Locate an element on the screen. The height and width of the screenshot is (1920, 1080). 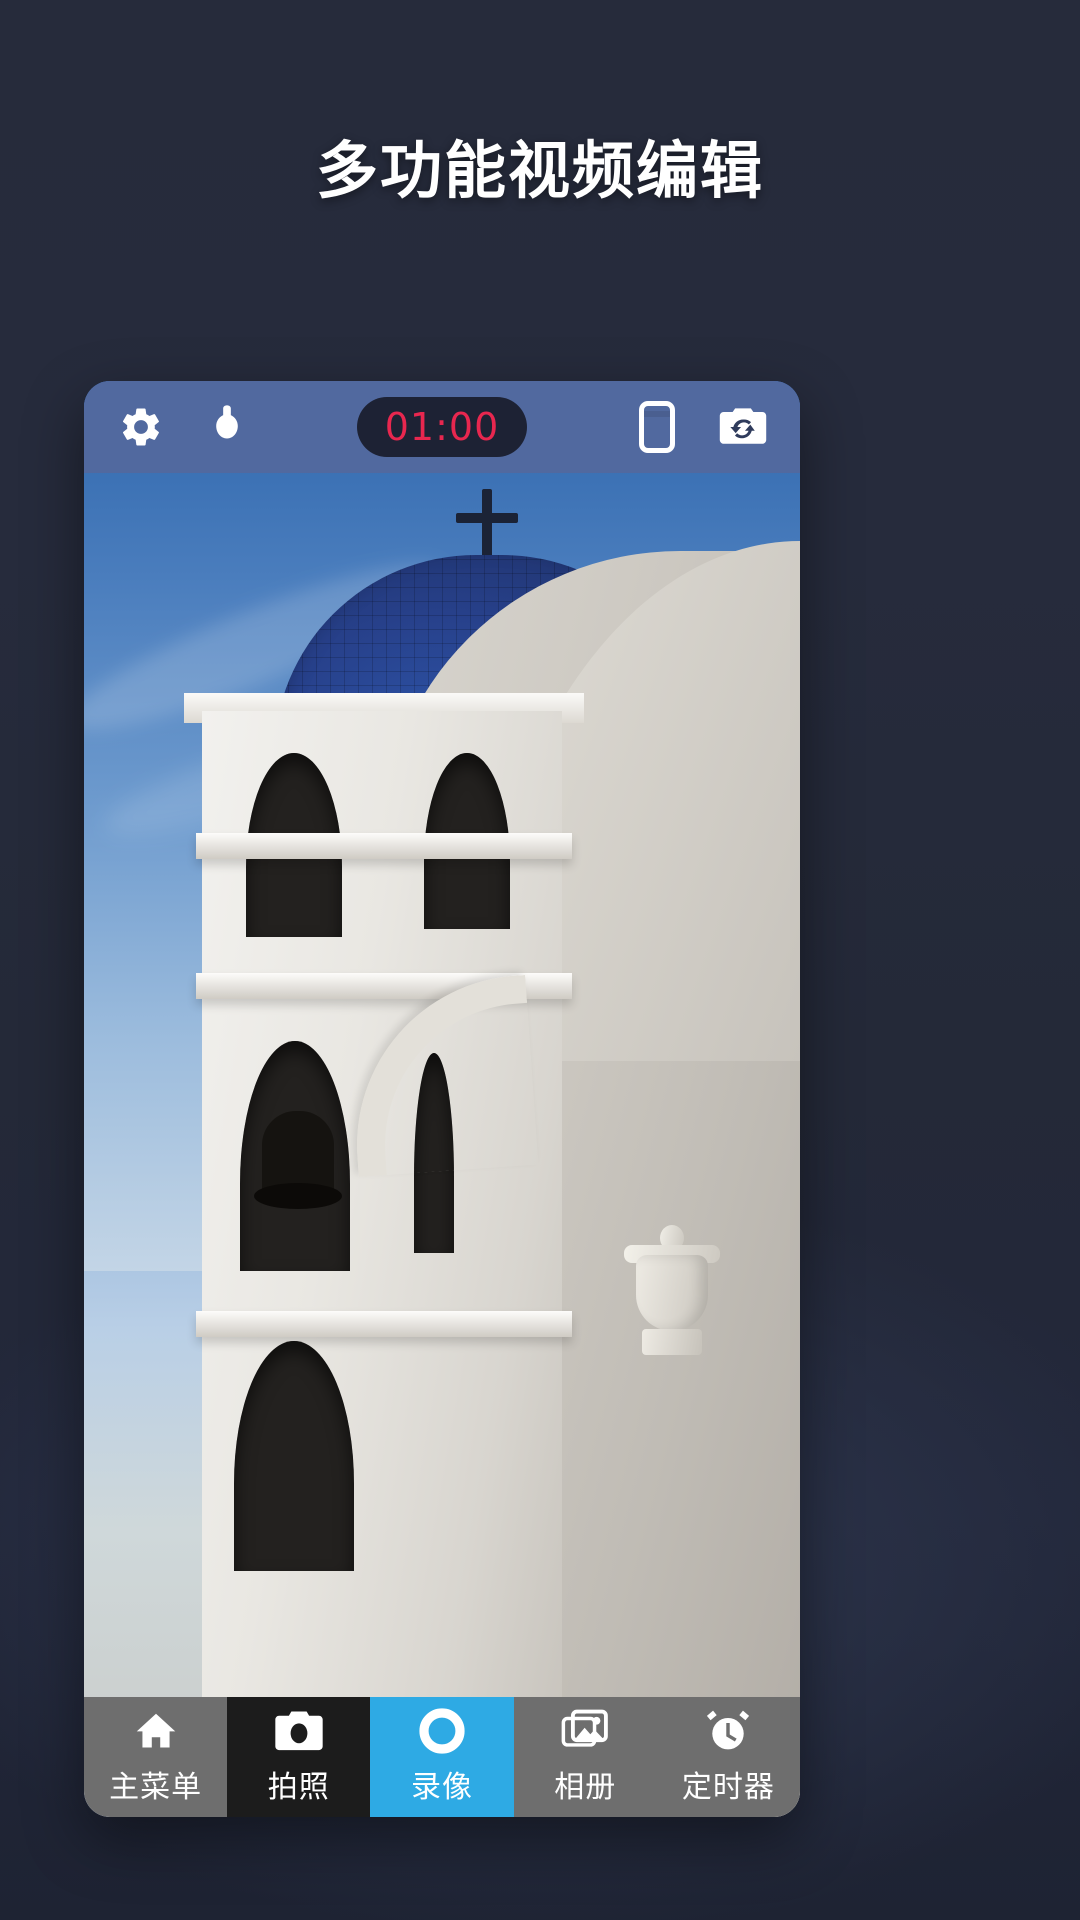
screen-ratio-button is located at coordinates (657, 427).